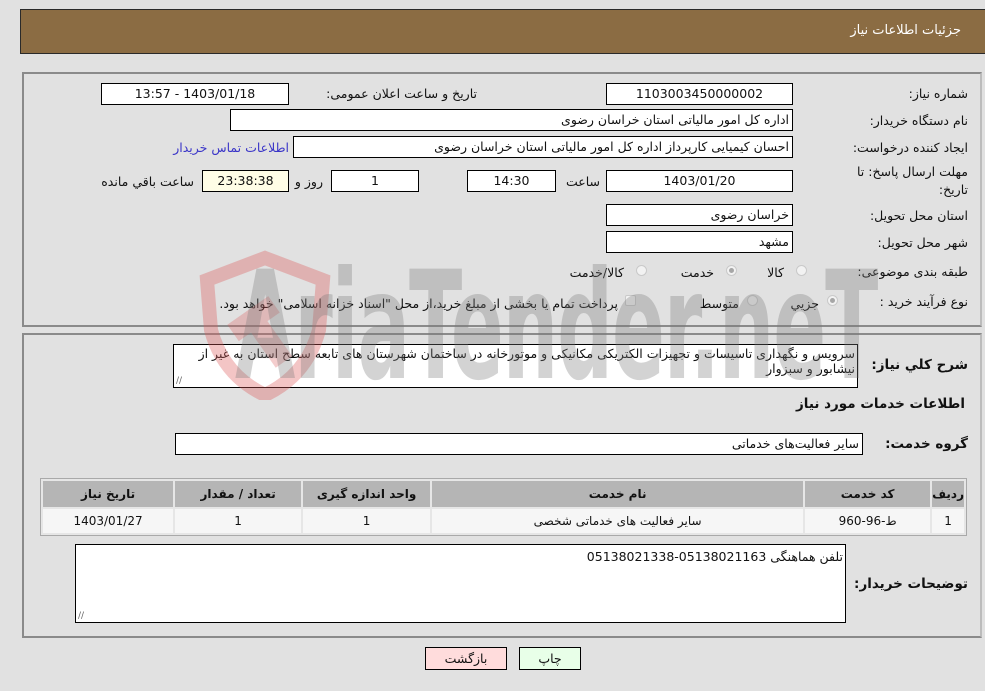 The height and width of the screenshot is (691, 985). What do you see at coordinates (699, 242) in the screenshot?
I see `city-field: مشهد` at bounding box center [699, 242].